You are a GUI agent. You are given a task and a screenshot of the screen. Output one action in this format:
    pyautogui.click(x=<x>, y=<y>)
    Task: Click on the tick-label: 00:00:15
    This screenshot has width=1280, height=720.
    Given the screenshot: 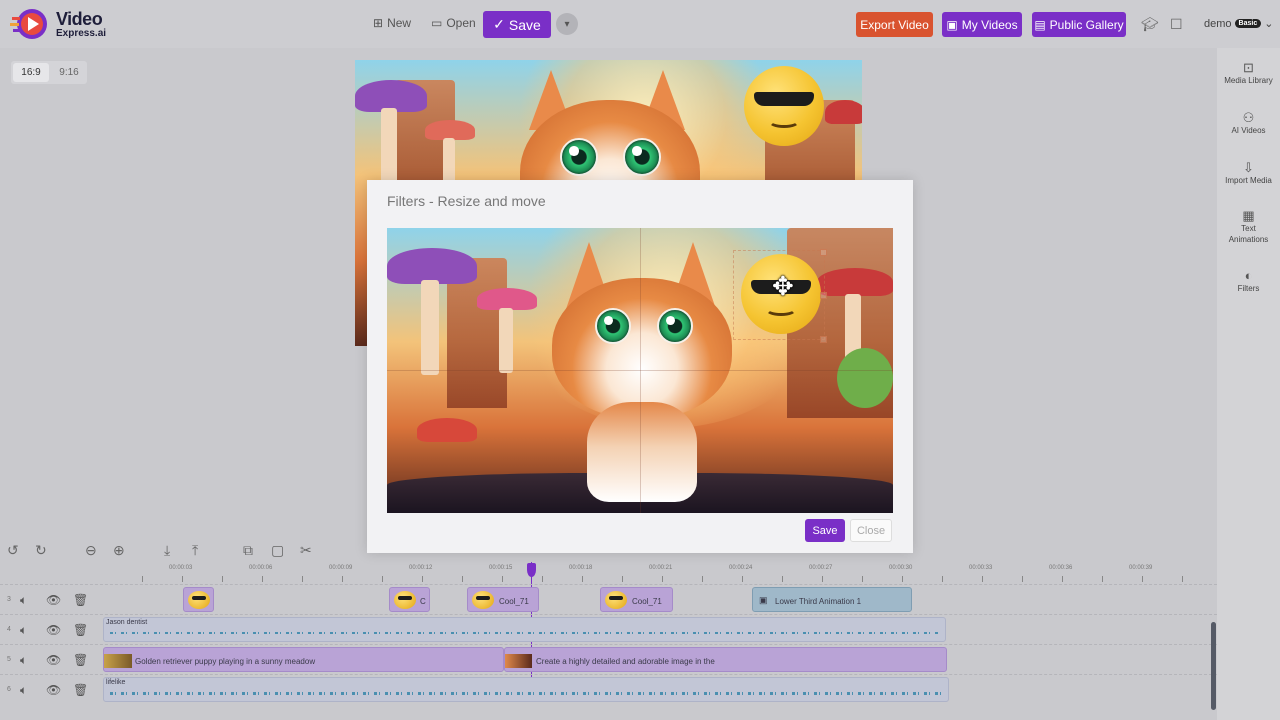 What is the action you would take?
    pyautogui.click(x=501, y=568)
    